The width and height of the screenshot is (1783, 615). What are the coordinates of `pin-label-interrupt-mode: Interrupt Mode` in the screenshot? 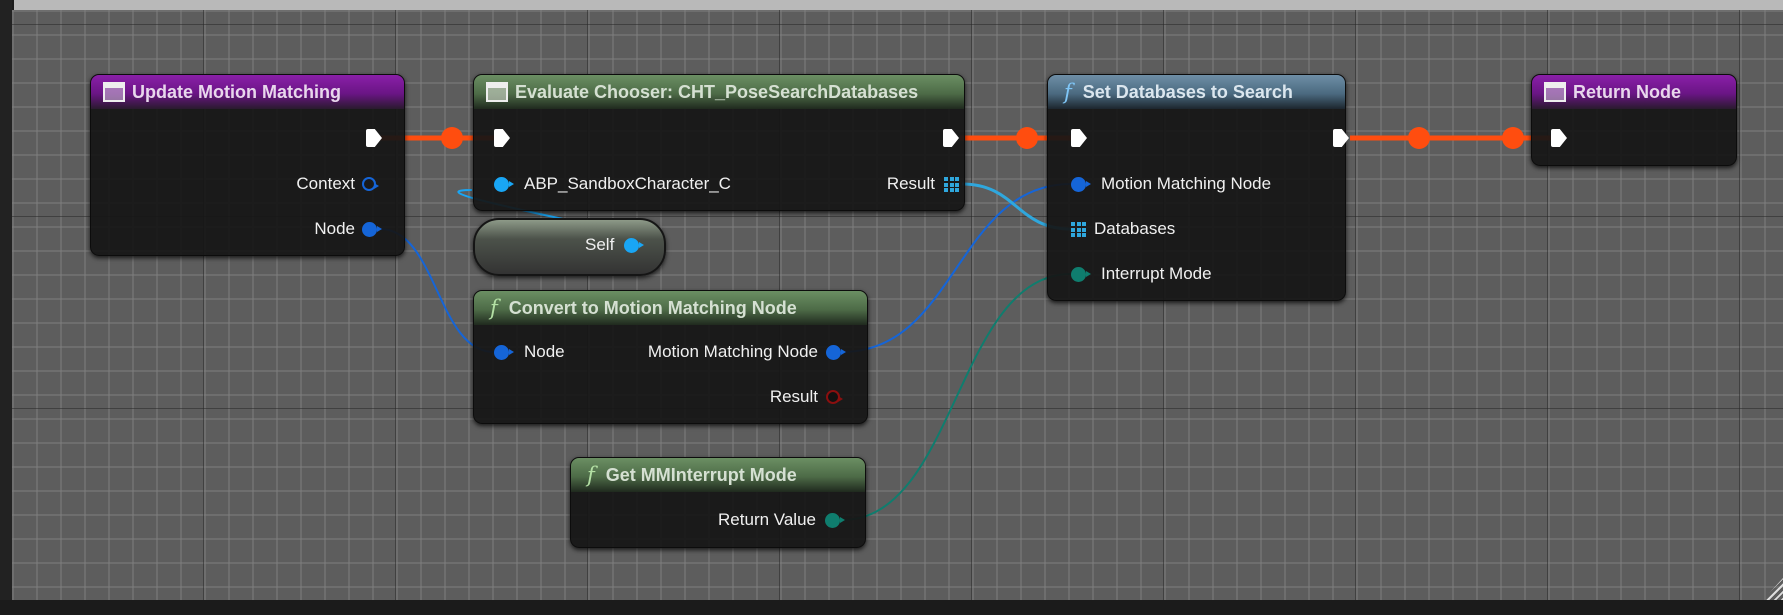 It's located at (1156, 273).